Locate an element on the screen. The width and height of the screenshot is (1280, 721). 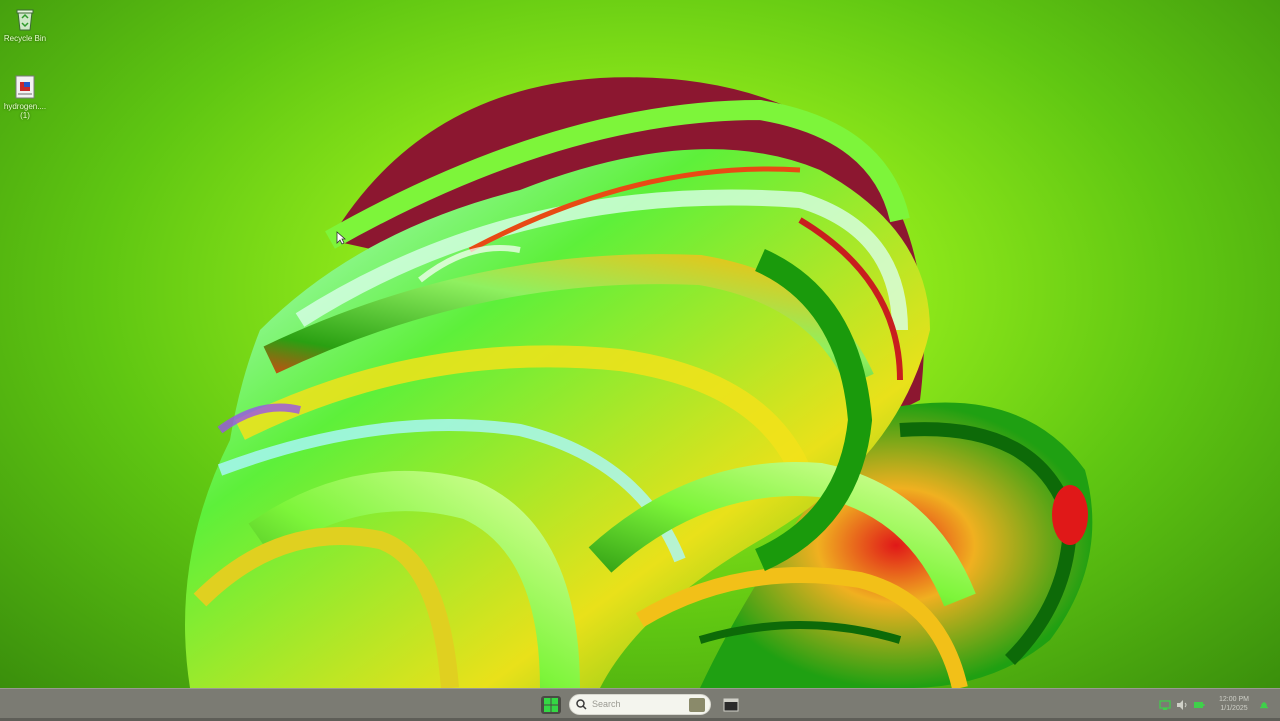
taskbar-search-box: Search is located at coordinates (640, 704).